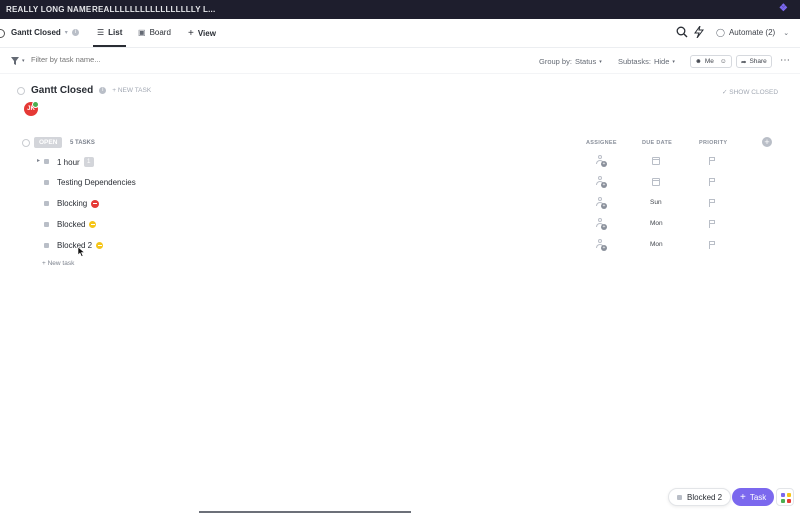 This screenshot has width=800, height=513. Describe the element at coordinates (58, 263) in the screenshot. I see `new-task-row-button: + New task` at that location.